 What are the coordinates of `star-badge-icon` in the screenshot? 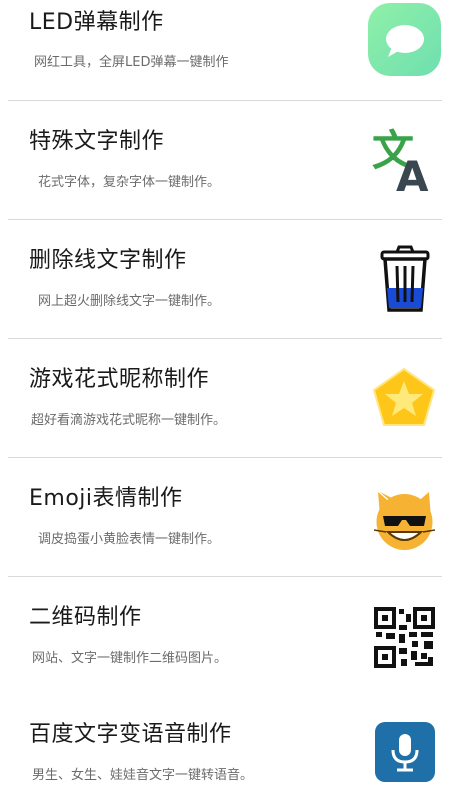 It's located at (404, 396).